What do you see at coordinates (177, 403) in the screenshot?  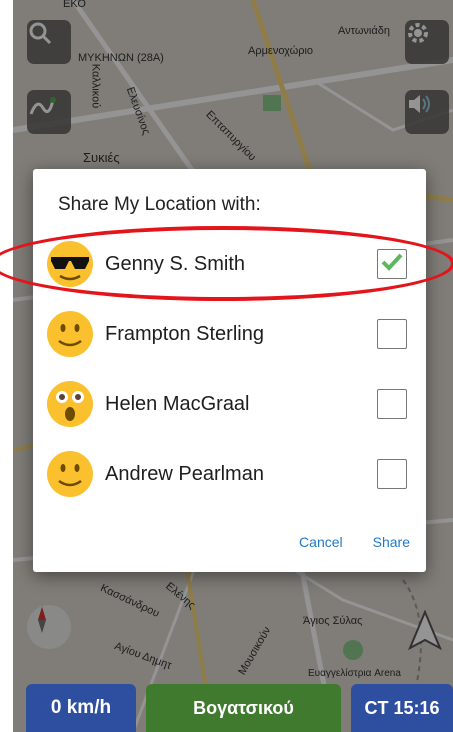 I see `contact-name: Helen MacGraal` at bounding box center [177, 403].